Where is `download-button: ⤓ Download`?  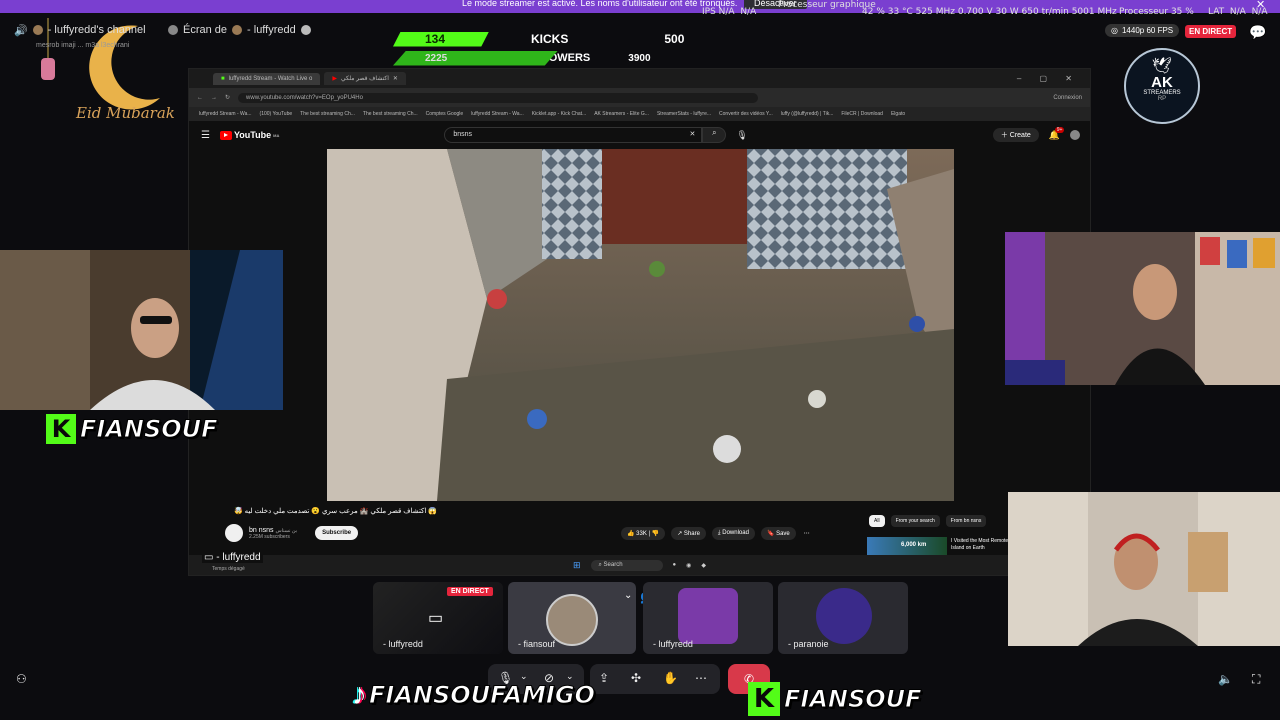
download-button: ⤓ Download is located at coordinates (733, 533).